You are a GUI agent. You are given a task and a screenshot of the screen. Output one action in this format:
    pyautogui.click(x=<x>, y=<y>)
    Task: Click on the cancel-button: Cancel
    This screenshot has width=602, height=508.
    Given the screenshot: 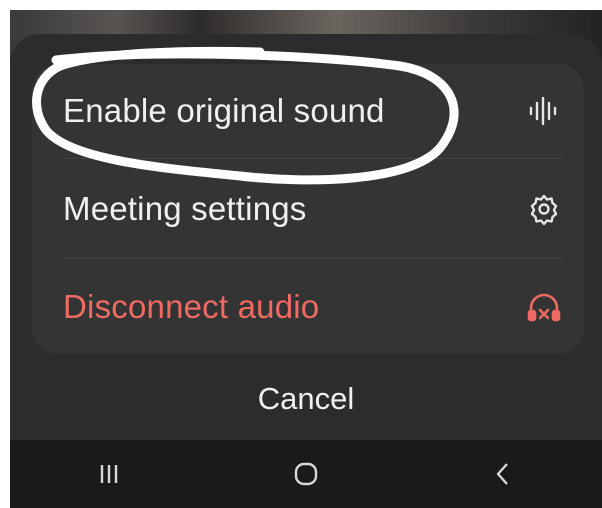 What is the action you would take?
    pyautogui.click(x=306, y=399)
    